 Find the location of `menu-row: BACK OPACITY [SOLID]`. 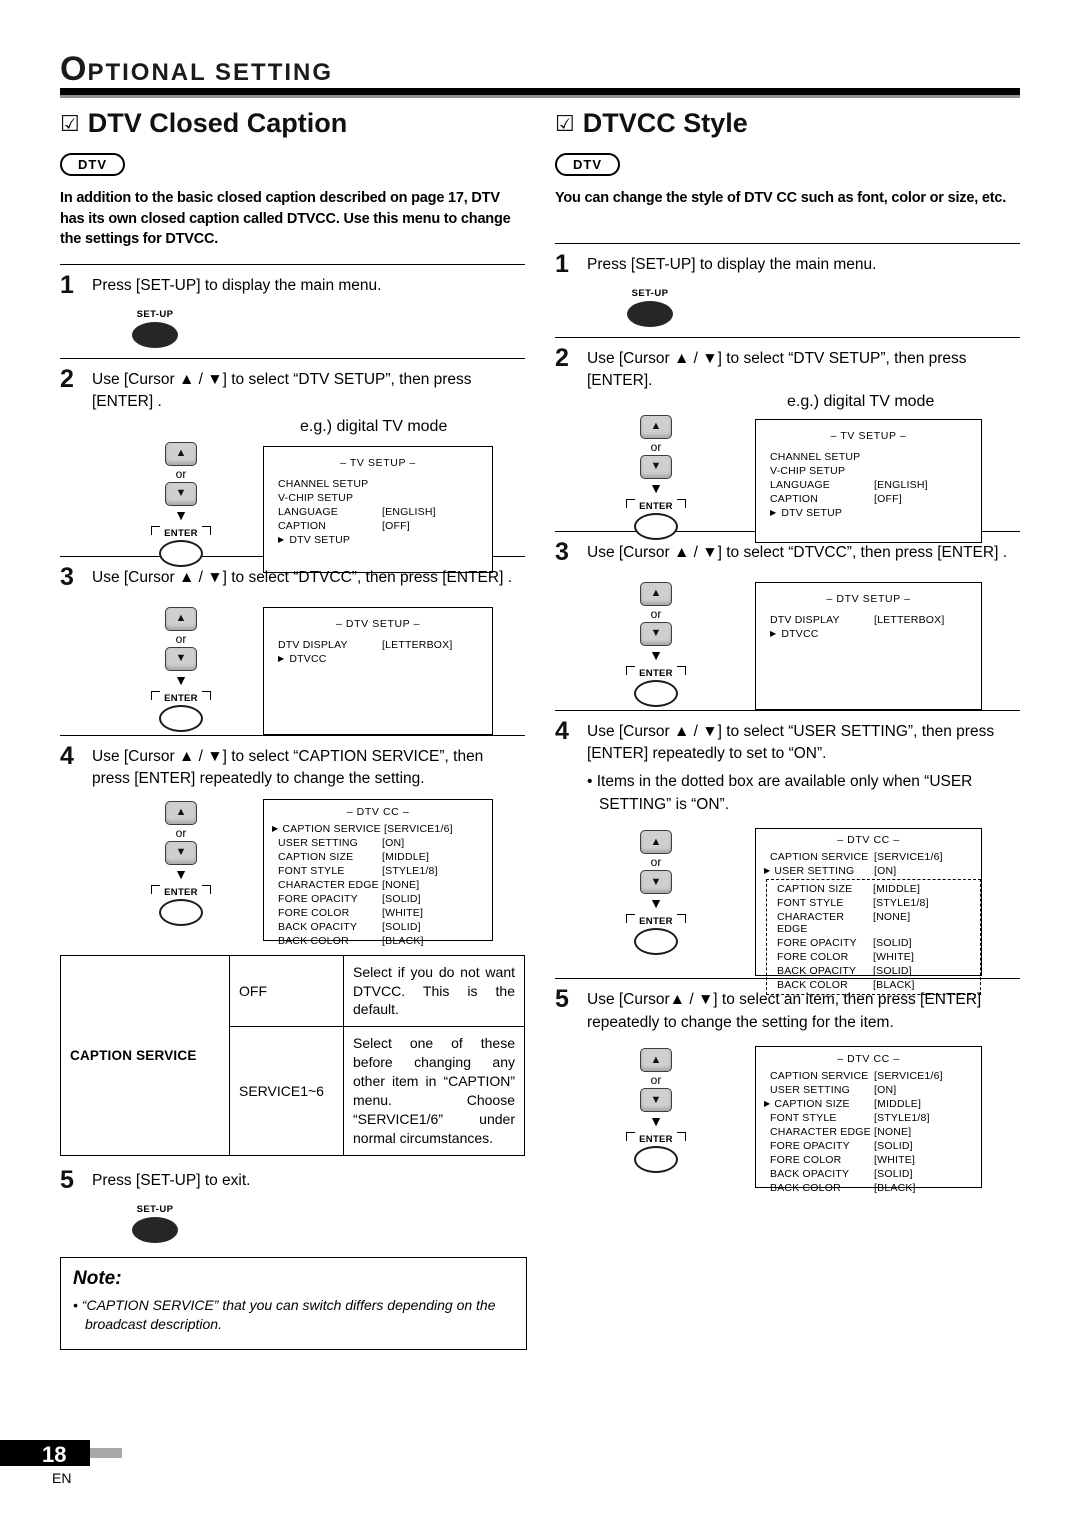

menu-row: BACK OPACITY [SOLID] is located at coordinates (385, 927).